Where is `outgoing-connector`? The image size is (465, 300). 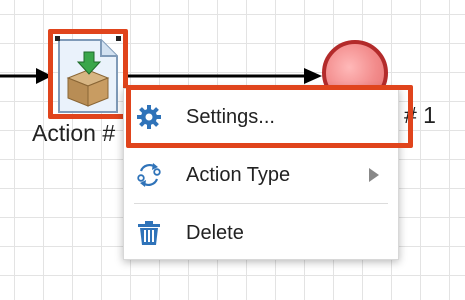
outgoing-connector is located at coordinates (225, 76).